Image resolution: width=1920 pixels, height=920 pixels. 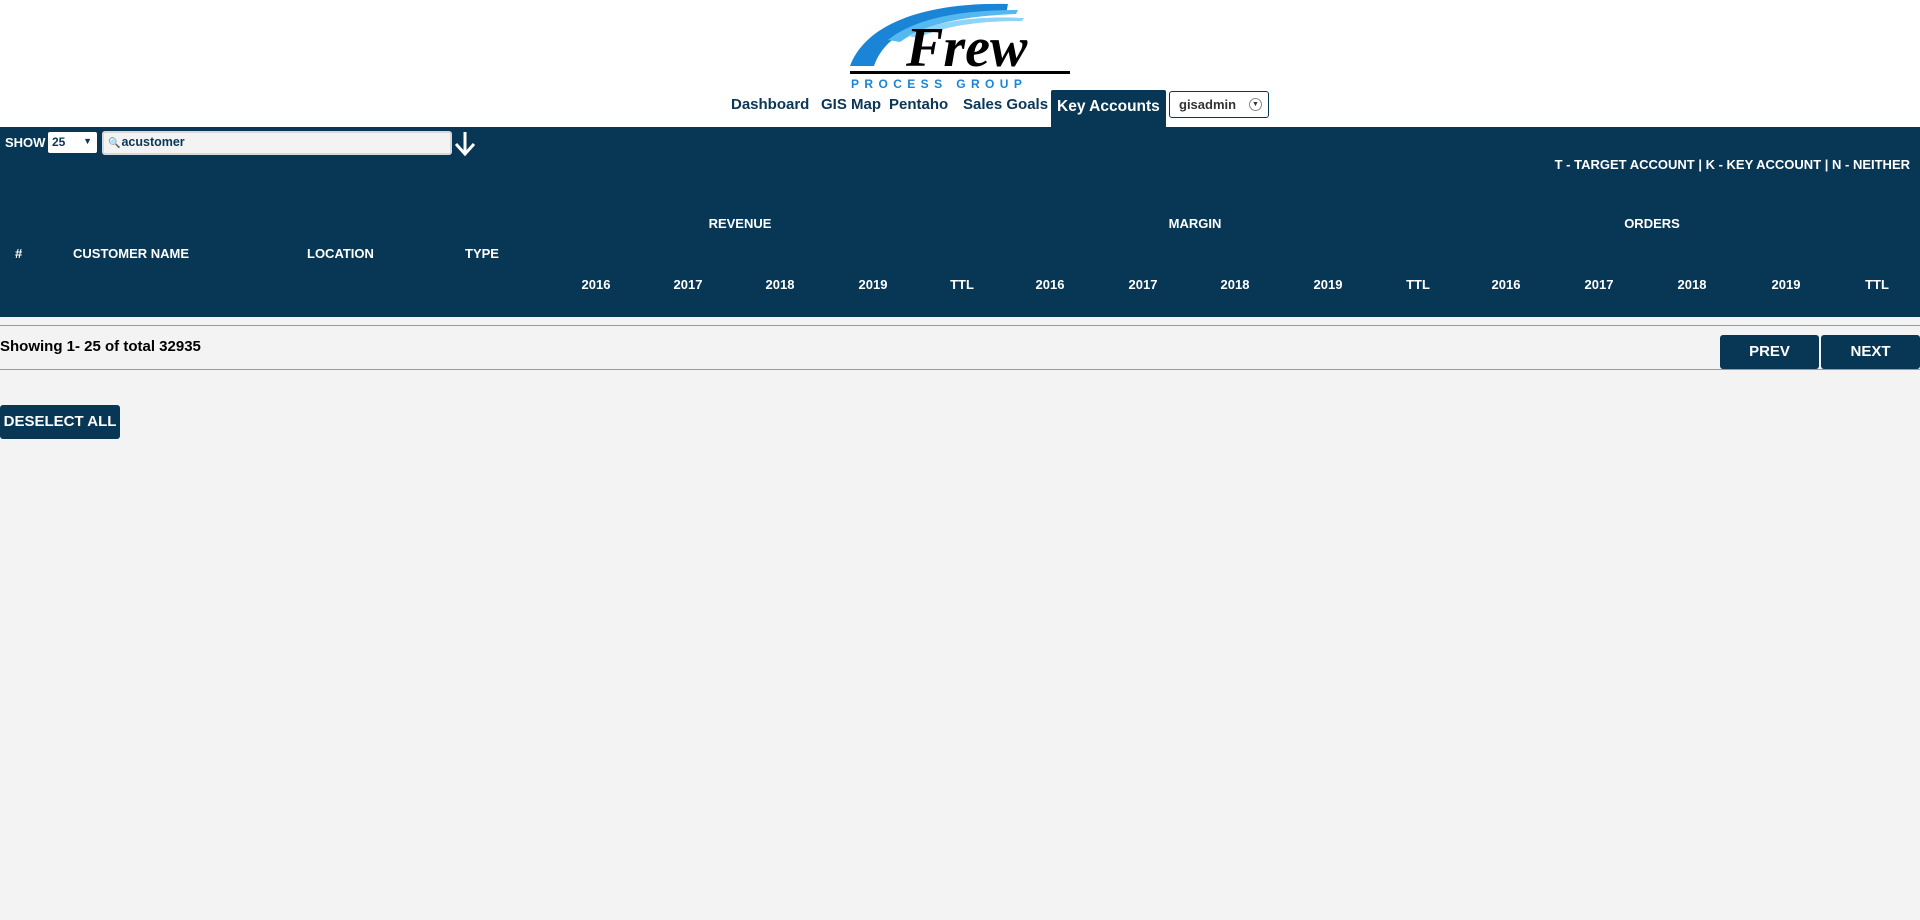 What do you see at coordinates (1143, 284) in the screenshot?
I see `margin-2017-header: 2017` at bounding box center [1143, 284].